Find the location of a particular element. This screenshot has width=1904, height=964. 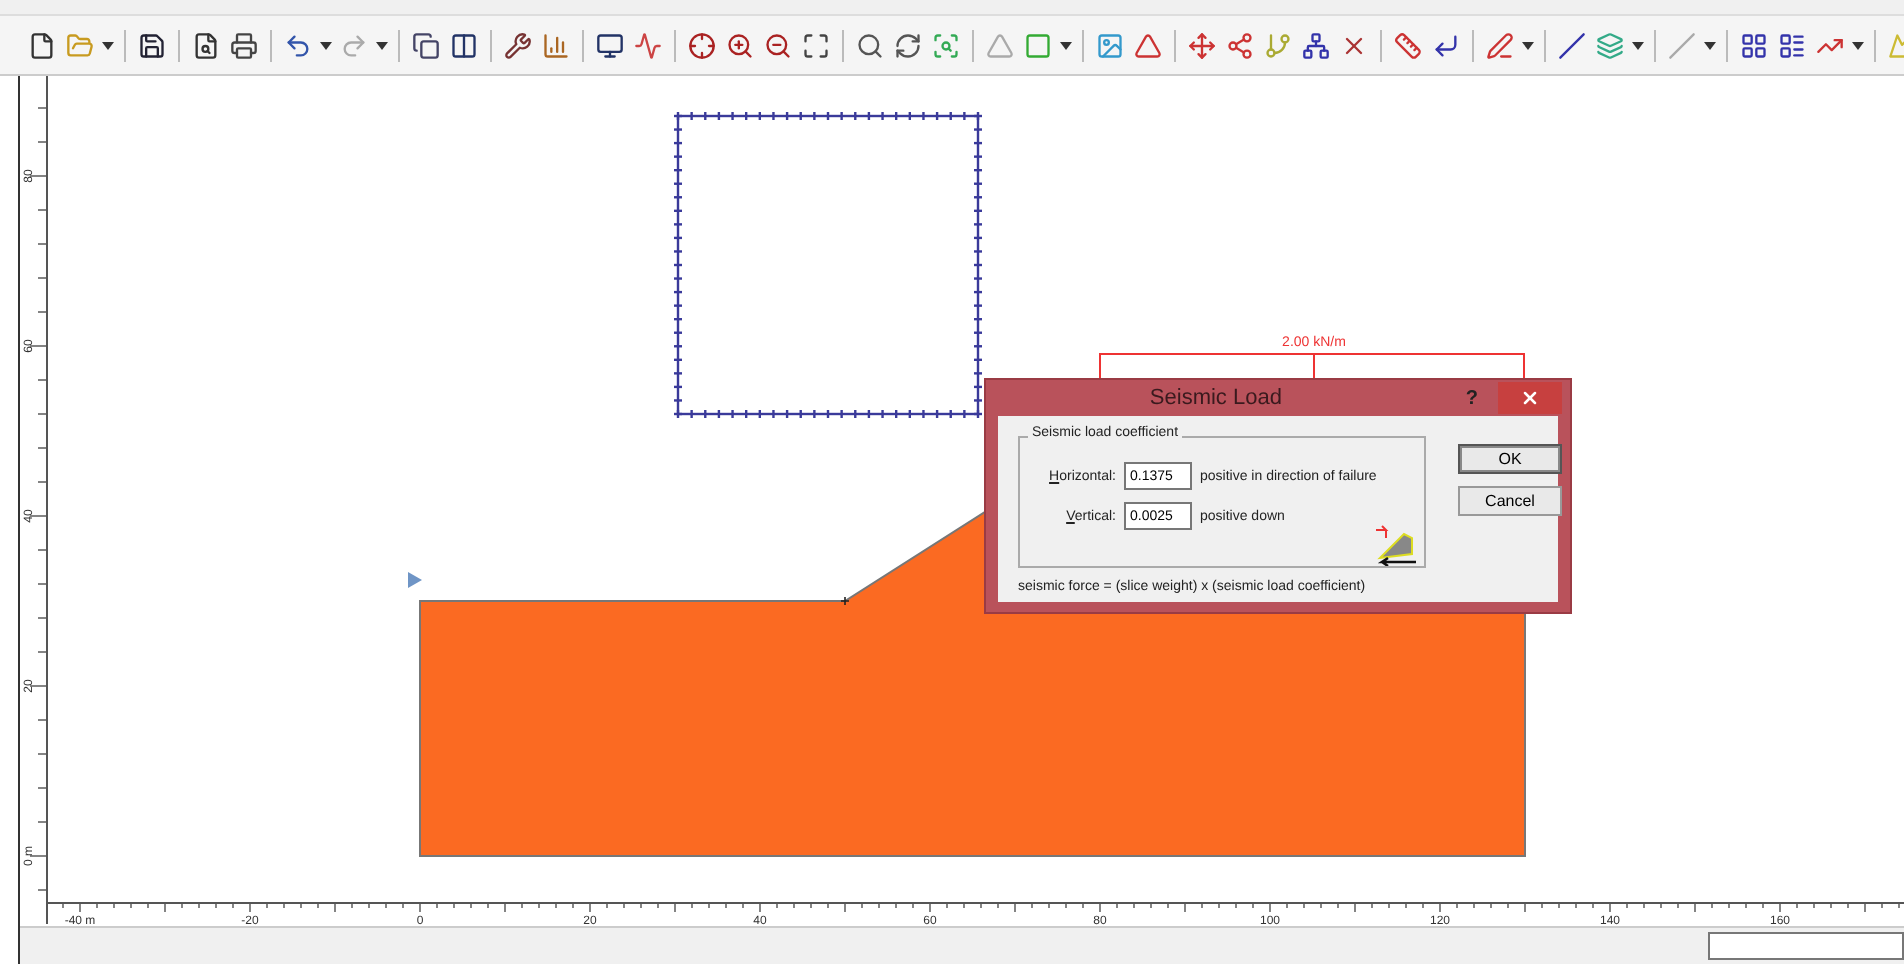

slash-button is located at coordinates (1572, 45).